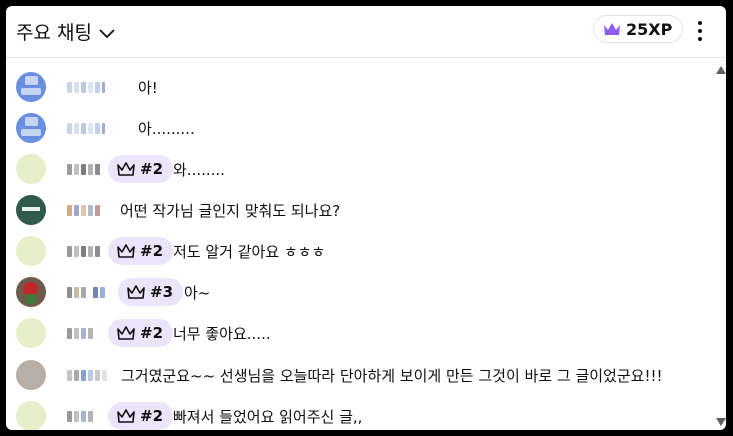 This screenshot has height=436, width=733. I want to click on scroll-up-arrow, so click(721, 70).